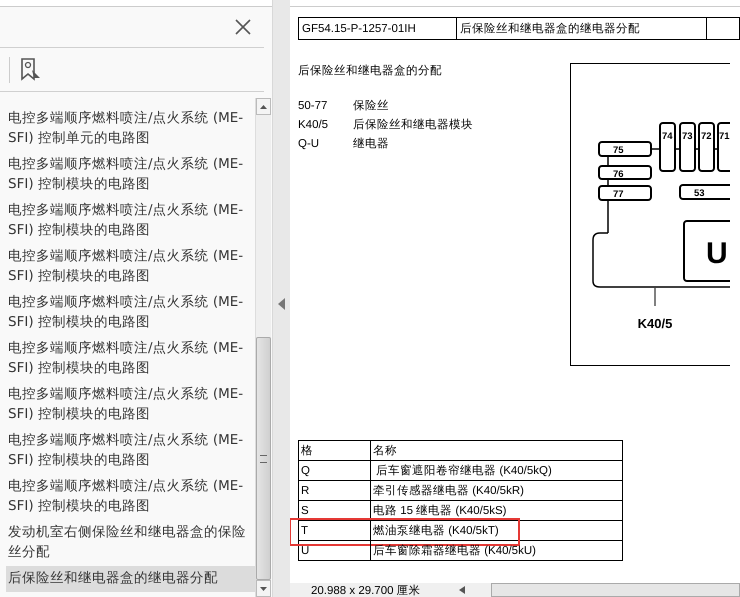 The height and width of the screenshot is (597, 740). What do you see at coordinates (314, 124) in the screenshot?
I see `legend-code: K40/5` at bounding box center [314, 124].